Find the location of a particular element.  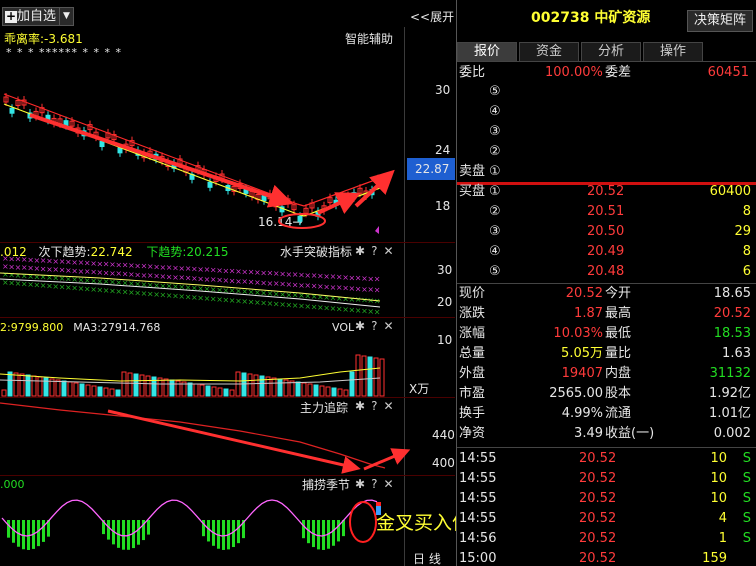

tab-quote: 报价 is located at coordinates (487, 51).